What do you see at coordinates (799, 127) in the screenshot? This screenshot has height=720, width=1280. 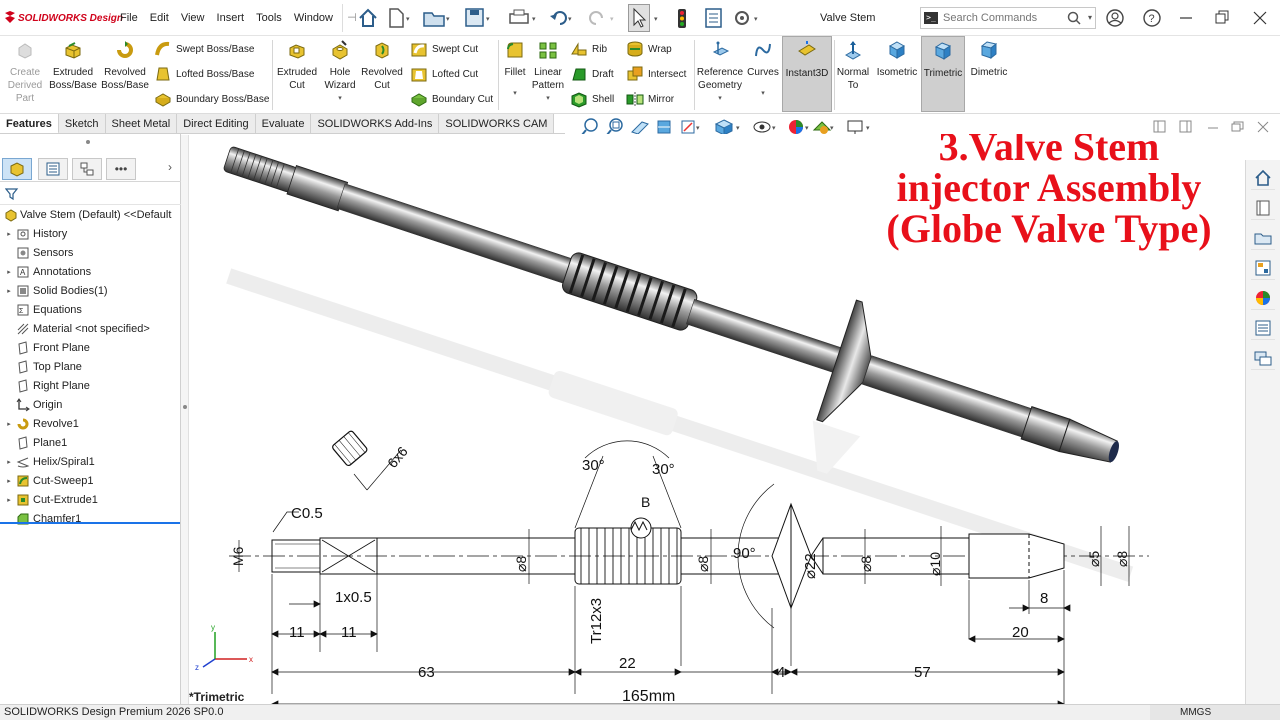 I see `appearance-icon: ▾` at bounding box center [799, 127].